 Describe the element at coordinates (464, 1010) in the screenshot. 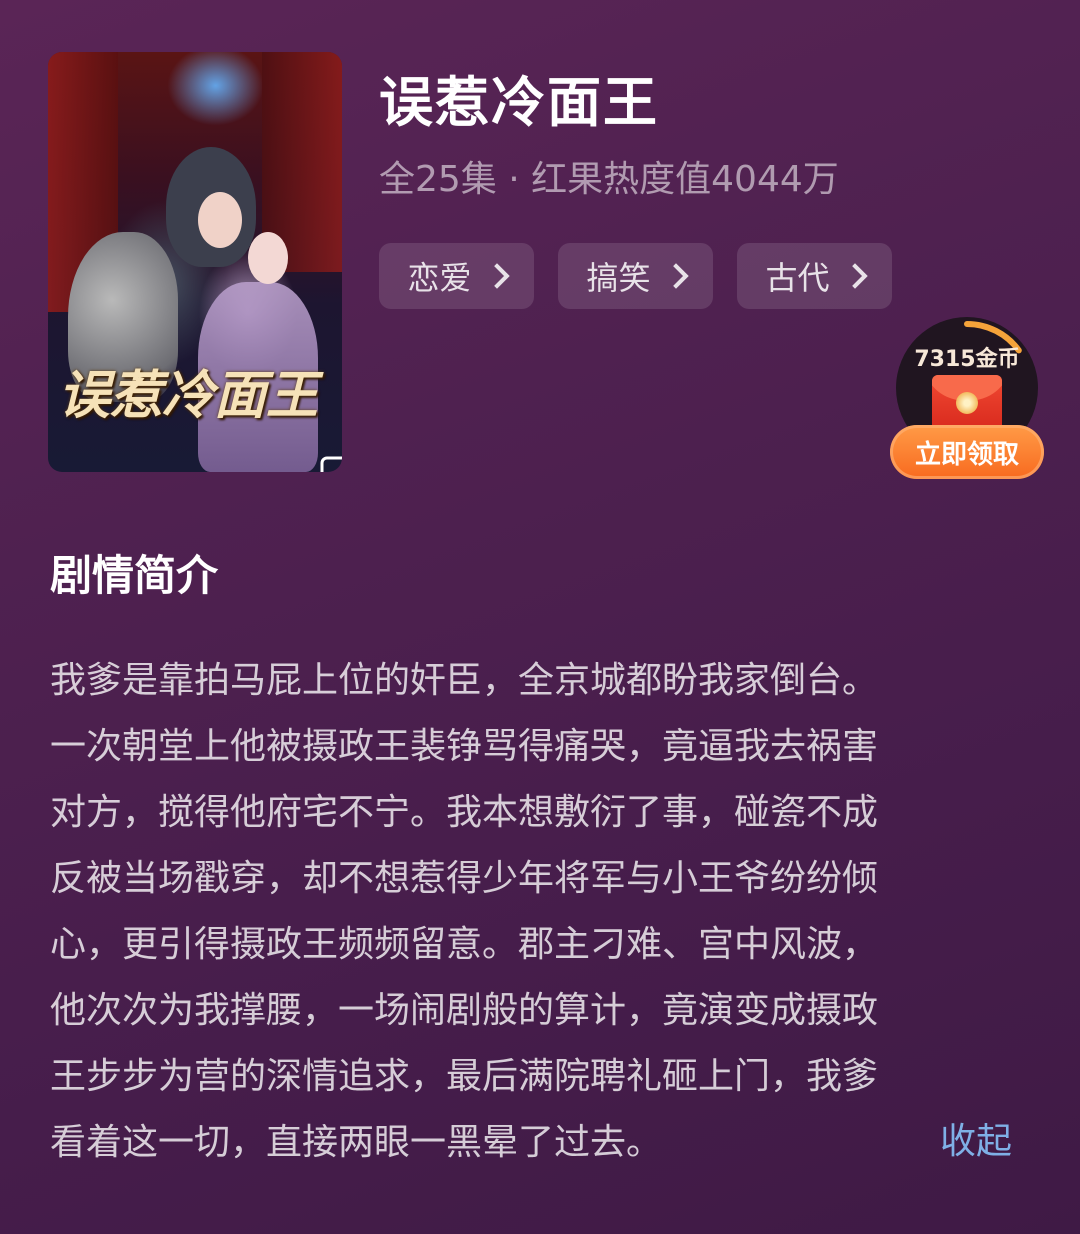

I see `synopsis-line: 他次次为我撑腰，一场闹剧般的算计，竟演变成摄政` at that location.